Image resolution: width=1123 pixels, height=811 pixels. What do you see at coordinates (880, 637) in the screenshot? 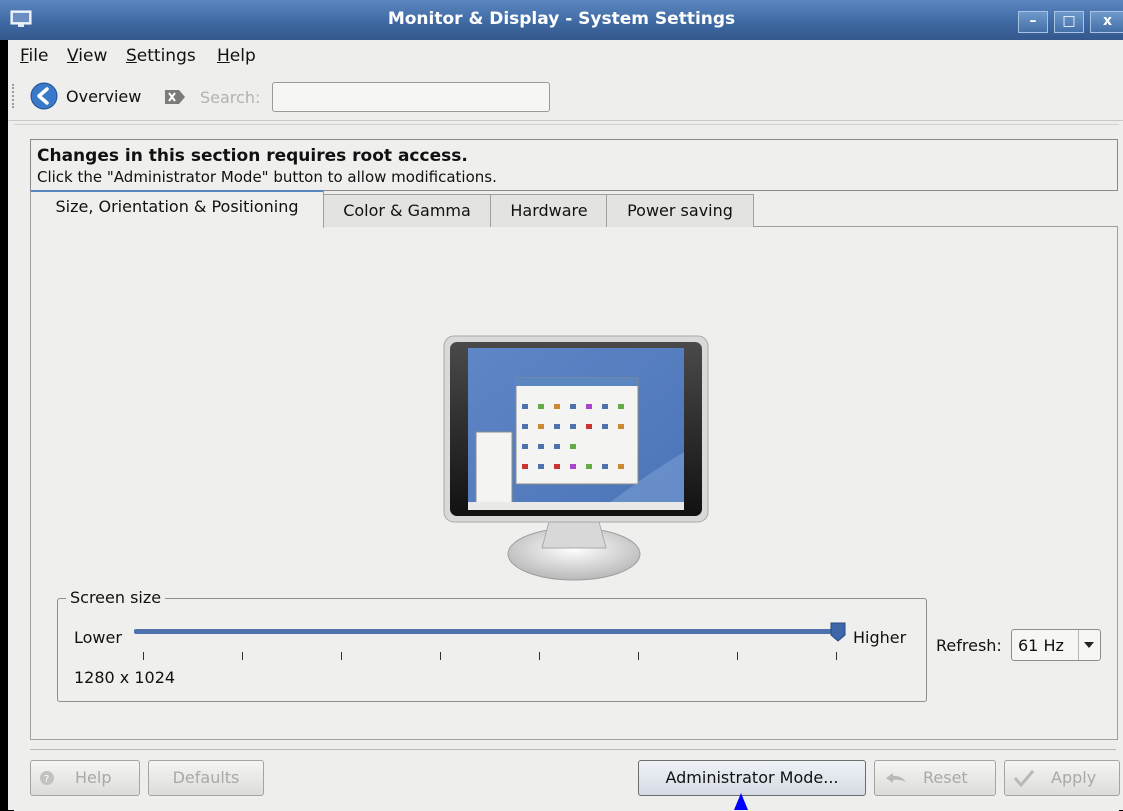
I see `higher-label: Higher` at bounding box center [880, 637].